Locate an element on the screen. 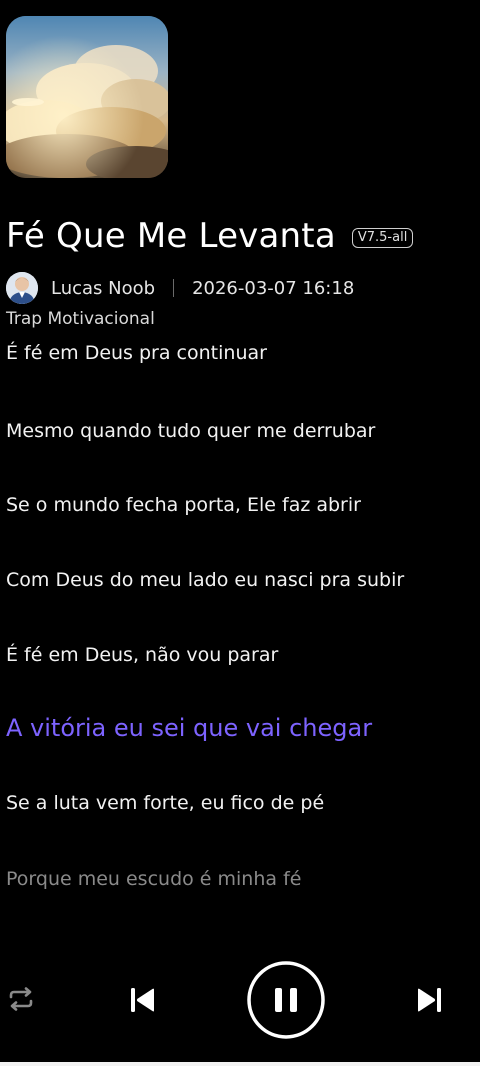  song-meta-row: Lucas Noob 2026-03-07 16:18 is located at coordinates (180, 288).